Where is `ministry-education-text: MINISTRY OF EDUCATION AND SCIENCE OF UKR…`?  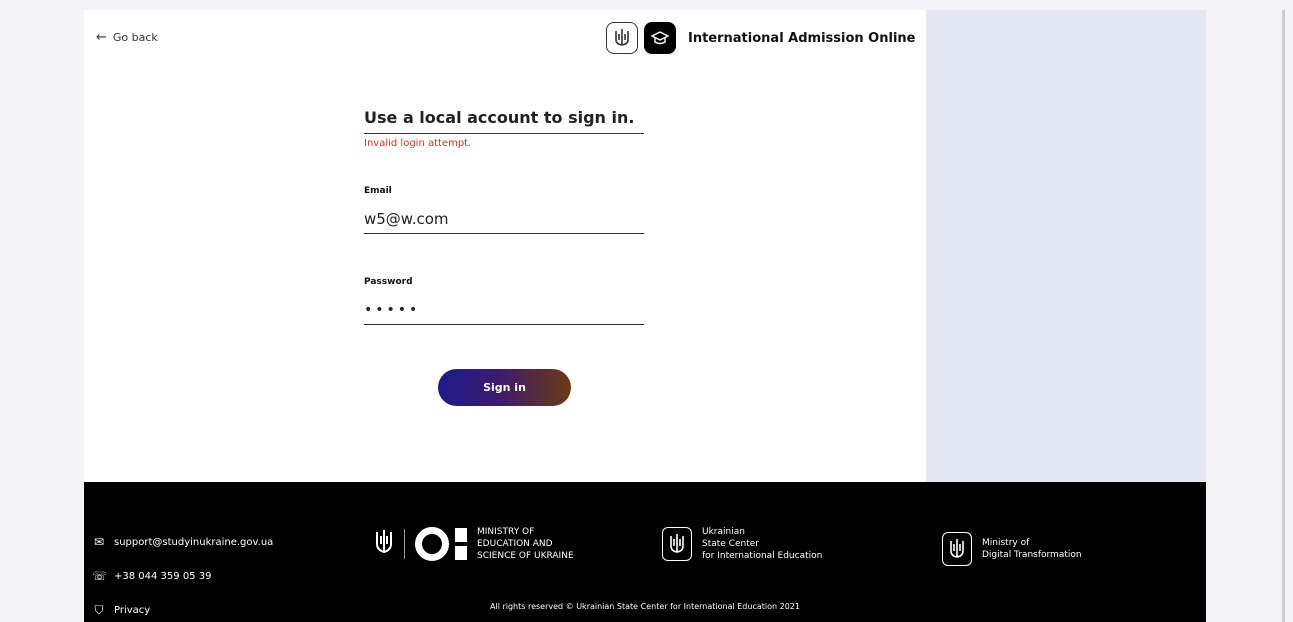 ministry-education-text: MINISTRY OF EDUCATION AND SCIENCE OF UKR… is located at coordinates (525, 544).